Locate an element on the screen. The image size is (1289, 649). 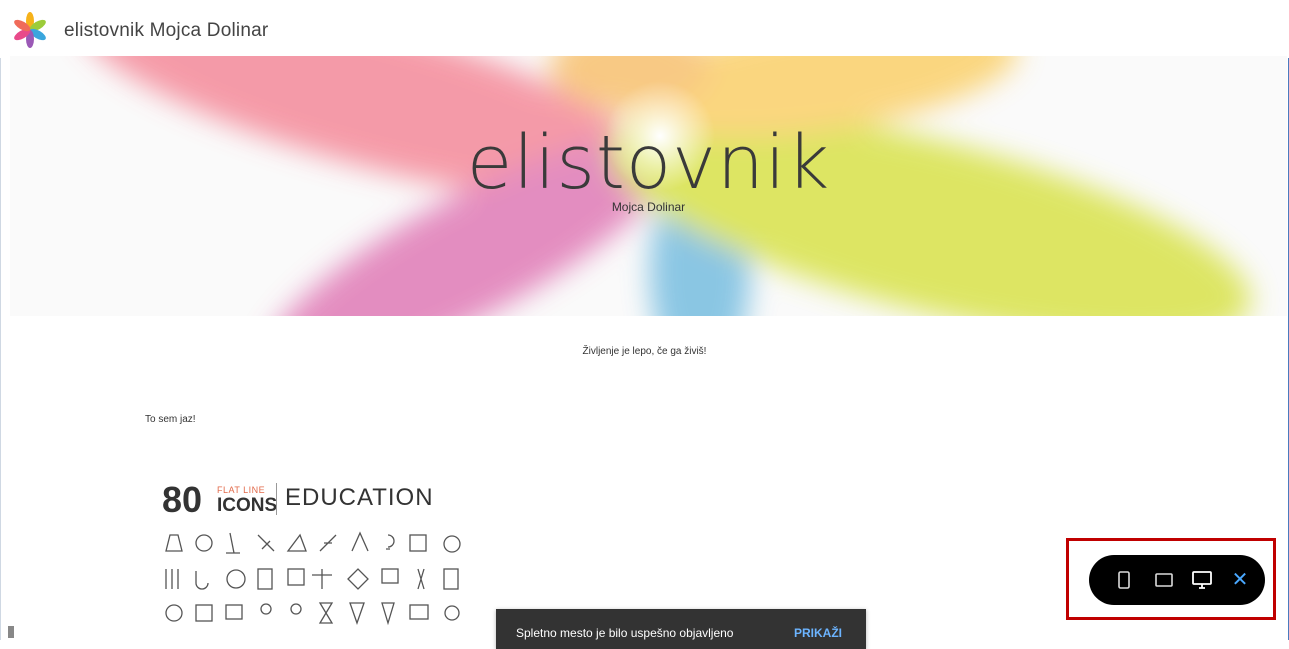
site-header: elistovnik Mojca Dolinar is located at coordinates (644, 29).